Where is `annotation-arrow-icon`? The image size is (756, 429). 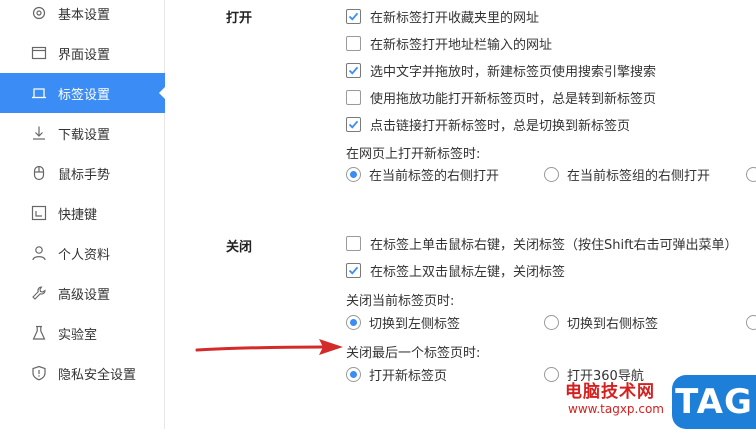 annotation-arrow-icon is located at coordinates (269, 347).